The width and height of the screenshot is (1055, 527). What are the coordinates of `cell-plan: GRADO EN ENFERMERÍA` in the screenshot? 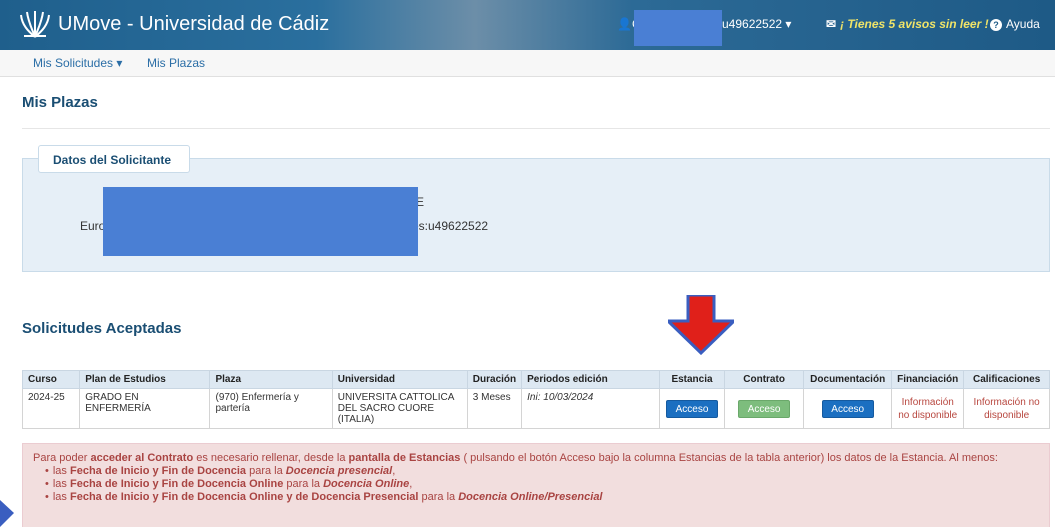 It's located at (145, 408).